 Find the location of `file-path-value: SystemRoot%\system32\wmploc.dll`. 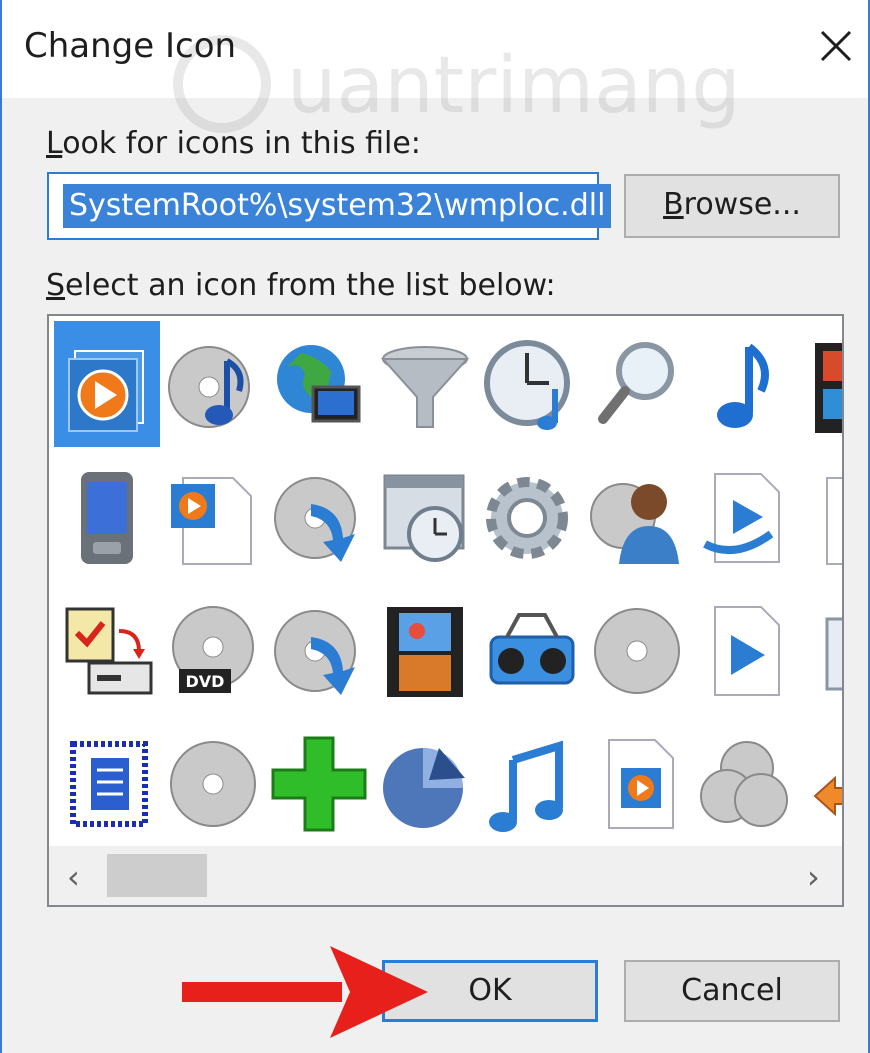

file-path-value: SystemRoot%\system32\wmploc.dll is located at coordinates (337, 206).